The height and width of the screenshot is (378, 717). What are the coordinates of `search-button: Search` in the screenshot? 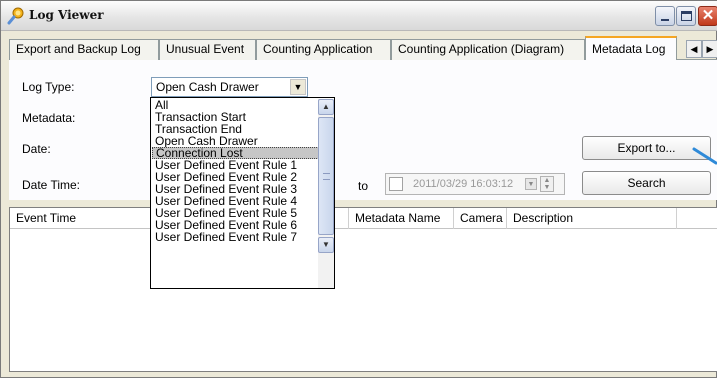 It's located at (646, 183).